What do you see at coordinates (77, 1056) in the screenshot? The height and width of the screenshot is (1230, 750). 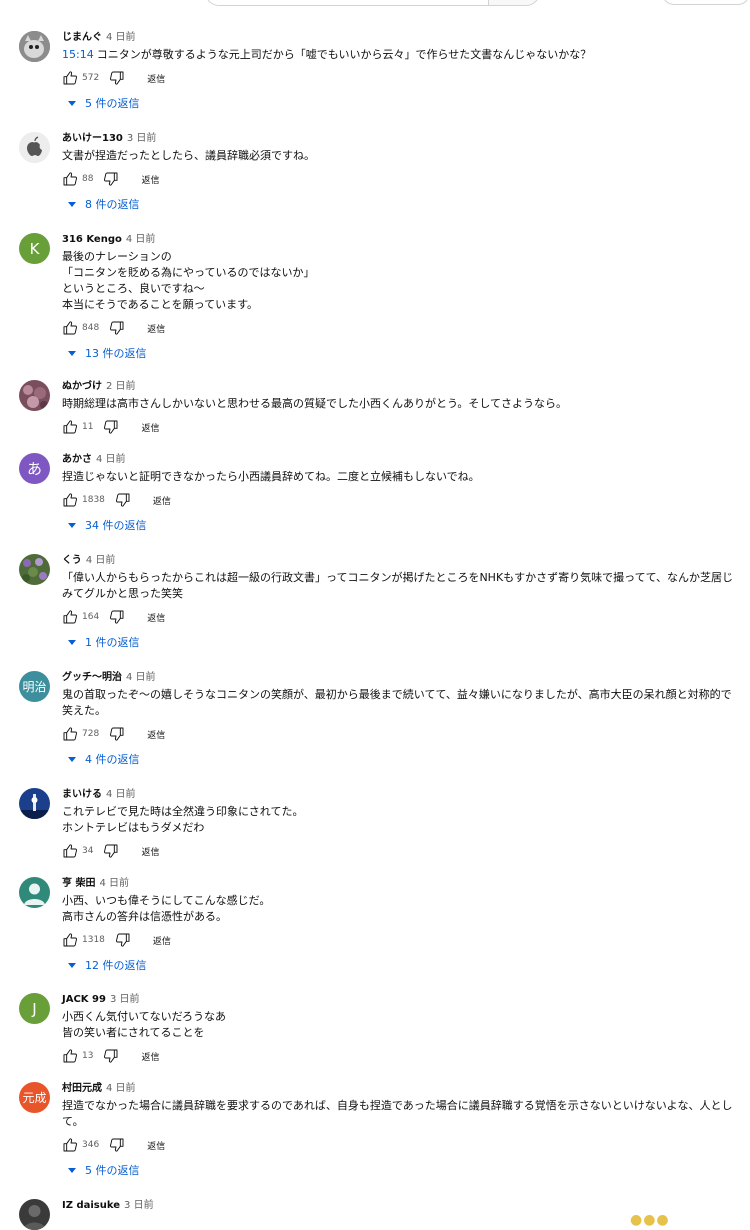 I see `like-button: 13` at bounding box center [77, 1056].